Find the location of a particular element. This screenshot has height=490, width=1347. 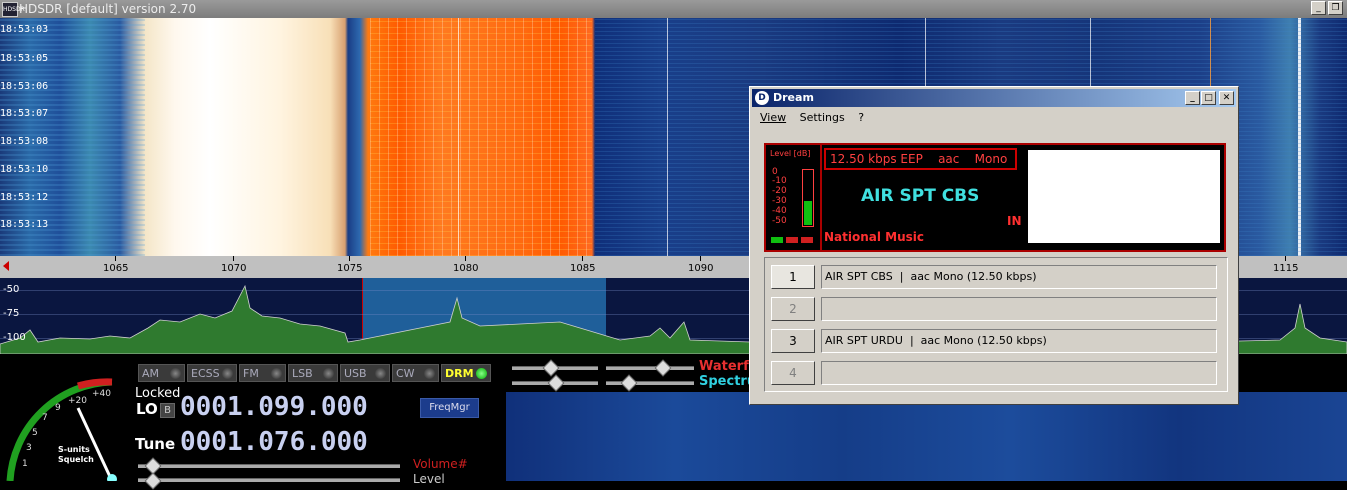

mode-label: DRM is located at coordinates (459, 373).